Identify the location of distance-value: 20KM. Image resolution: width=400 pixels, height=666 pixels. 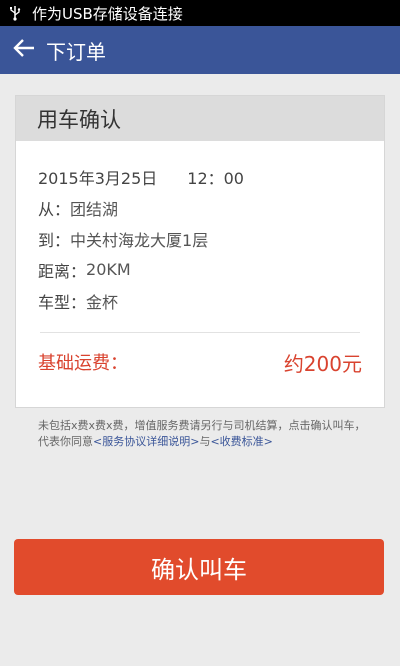
(108, 269).